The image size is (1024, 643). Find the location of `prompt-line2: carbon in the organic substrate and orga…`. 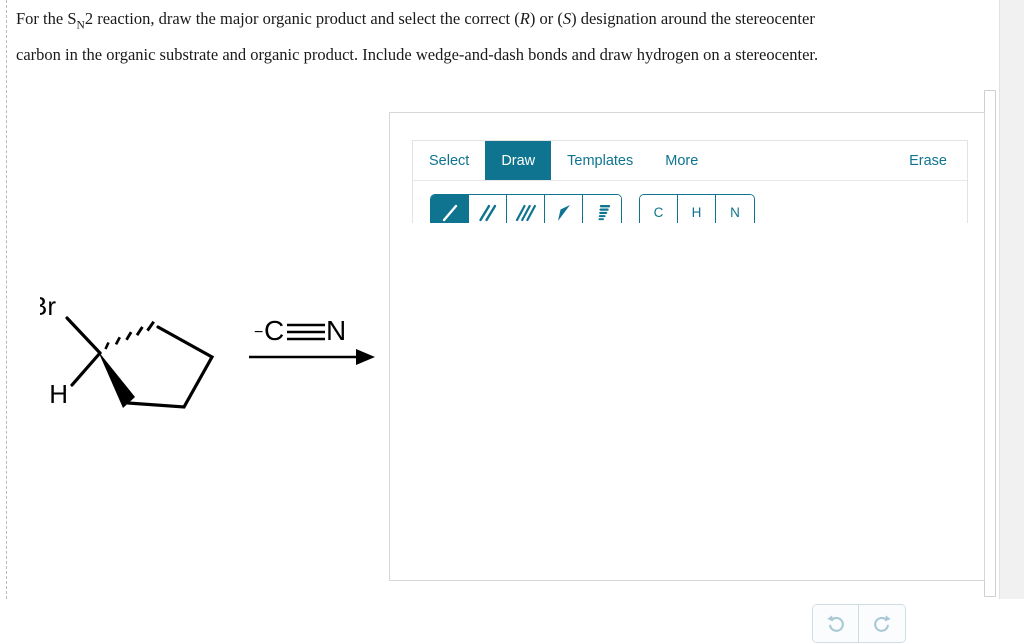

prompt-line2: carbon in the organic substrate and orga… is located at coordinates (417, 55).